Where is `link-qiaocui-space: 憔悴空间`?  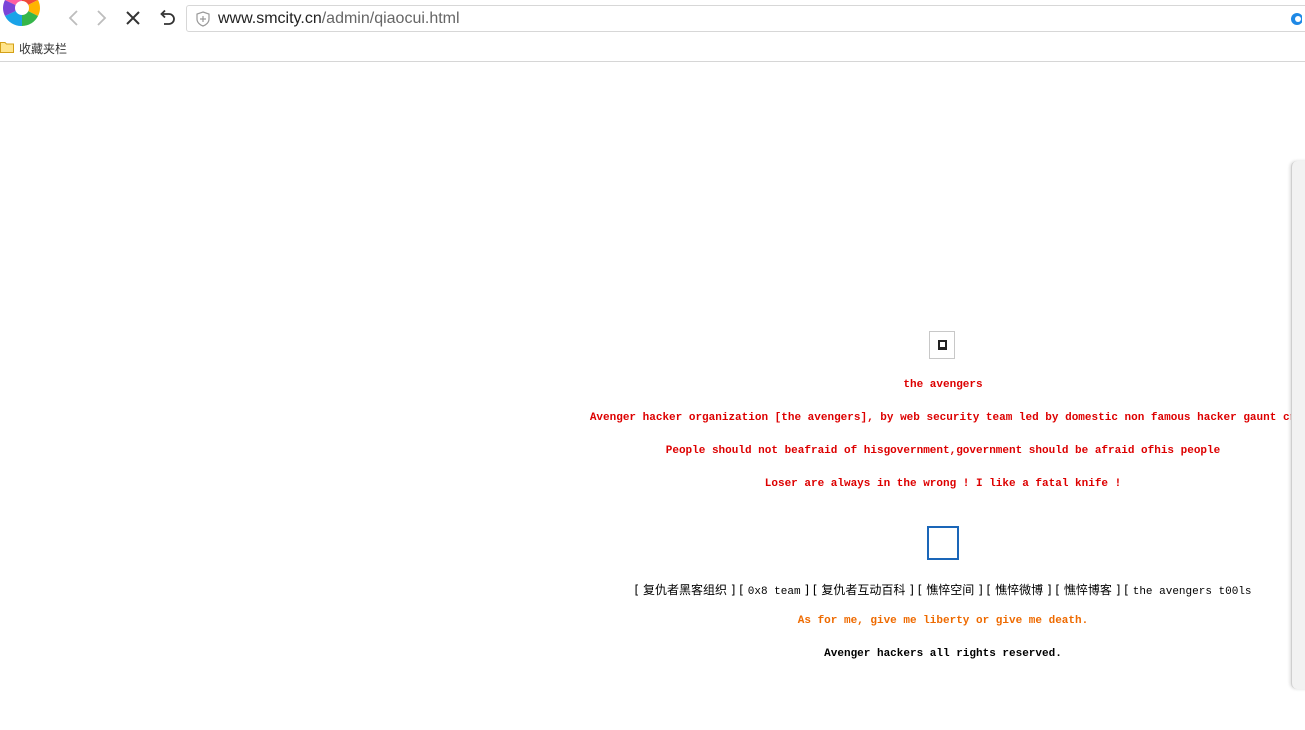
link-qiaocui-space: 憔悴空间 is located at coordinates (950, 590).